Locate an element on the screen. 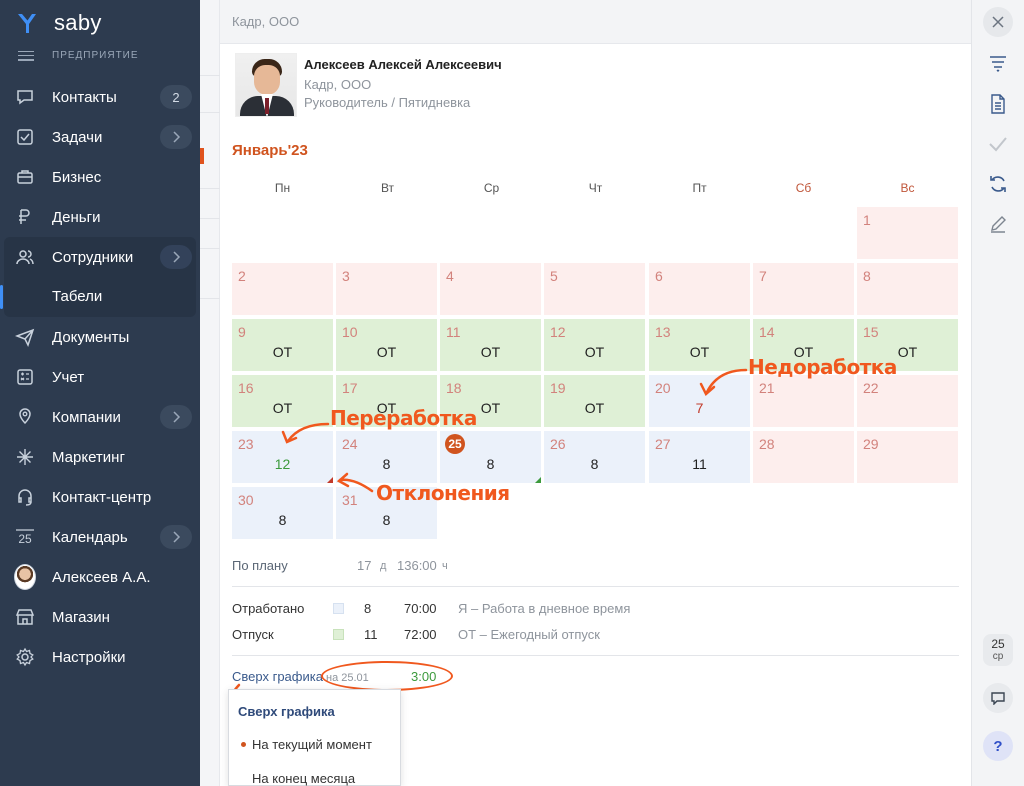 The width and height of the screenshot is (1024, 786). approve-button is located at coordinates (998, 144).